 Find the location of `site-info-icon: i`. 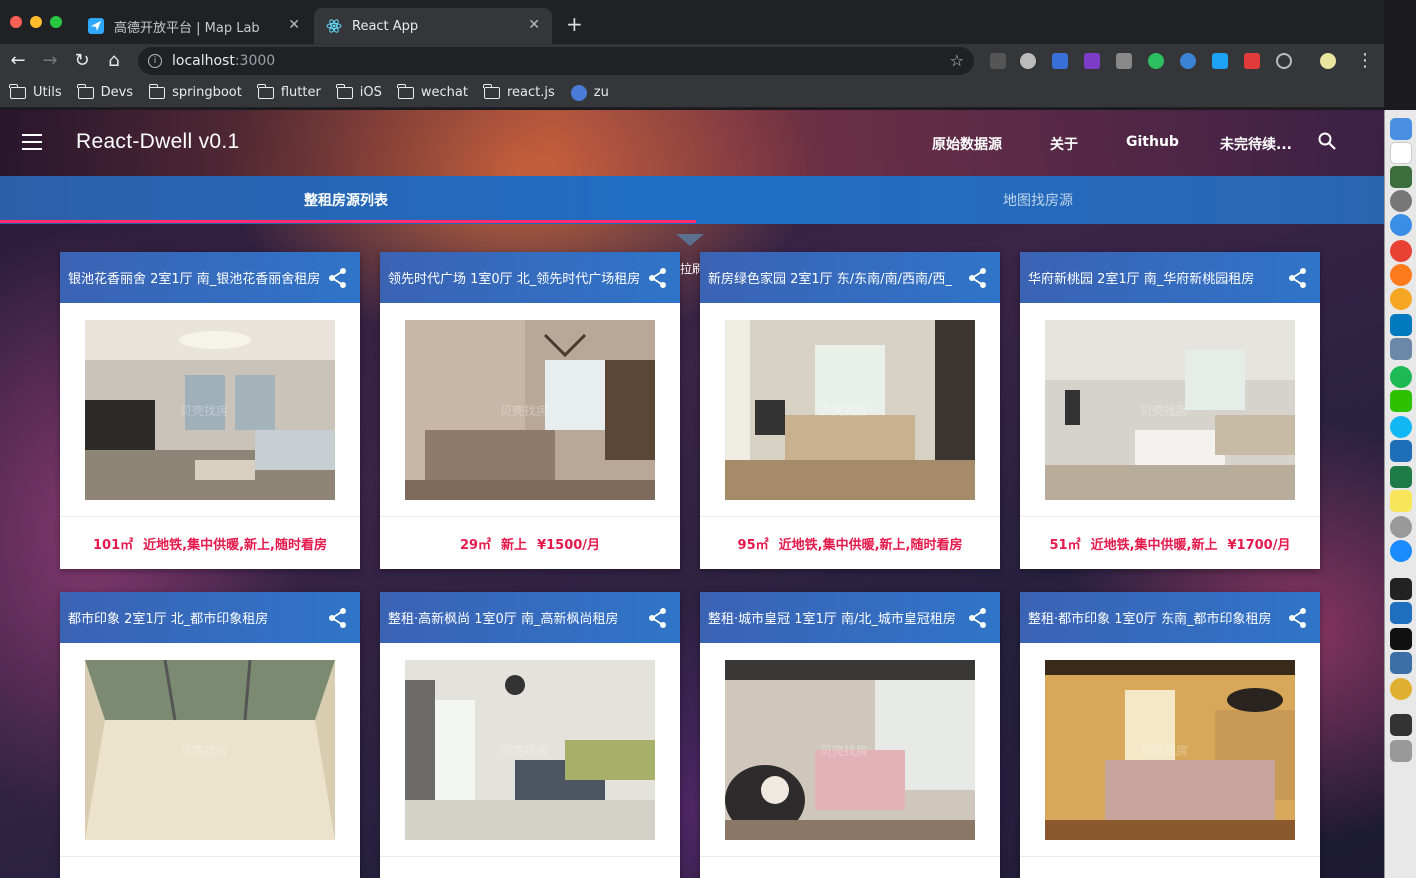

site-info-icon: i is located at coordinates (155, 61).